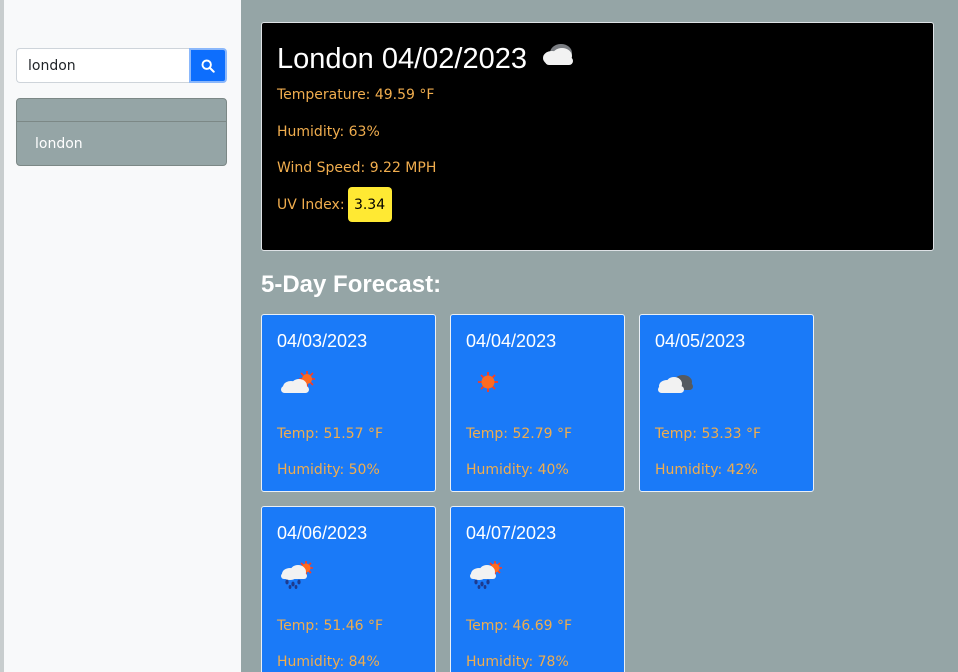  What do you see at coordinates (356, 95) in the screenshot?
I see `current-temperature: Temperature: 49.59 °F` at bounding box center [356, 95].